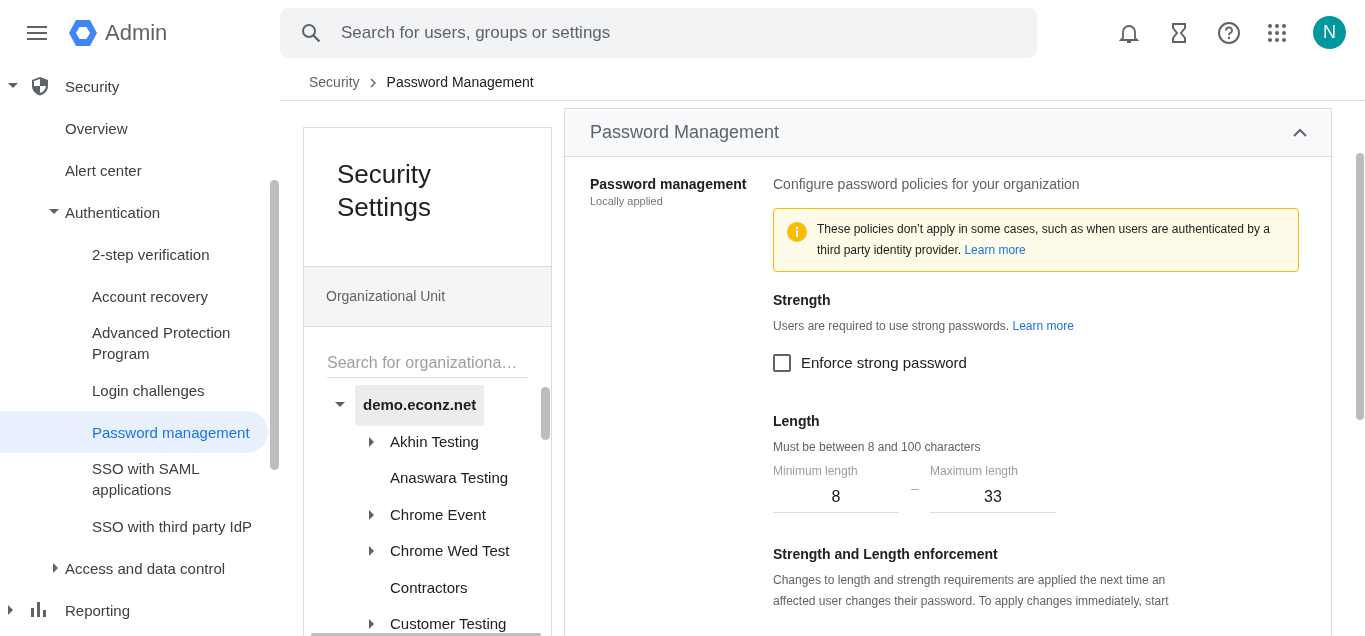 The image size is (1365, 636). I want to click on field-label: Minimum length, so click(816, 470).